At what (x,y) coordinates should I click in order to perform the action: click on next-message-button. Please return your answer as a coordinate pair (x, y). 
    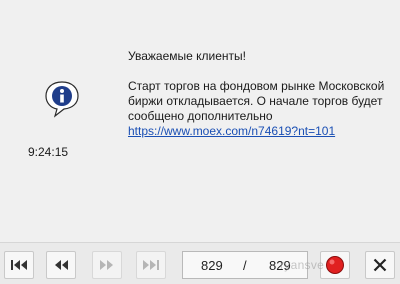
    Looking at the image, I should click on (107, 265).